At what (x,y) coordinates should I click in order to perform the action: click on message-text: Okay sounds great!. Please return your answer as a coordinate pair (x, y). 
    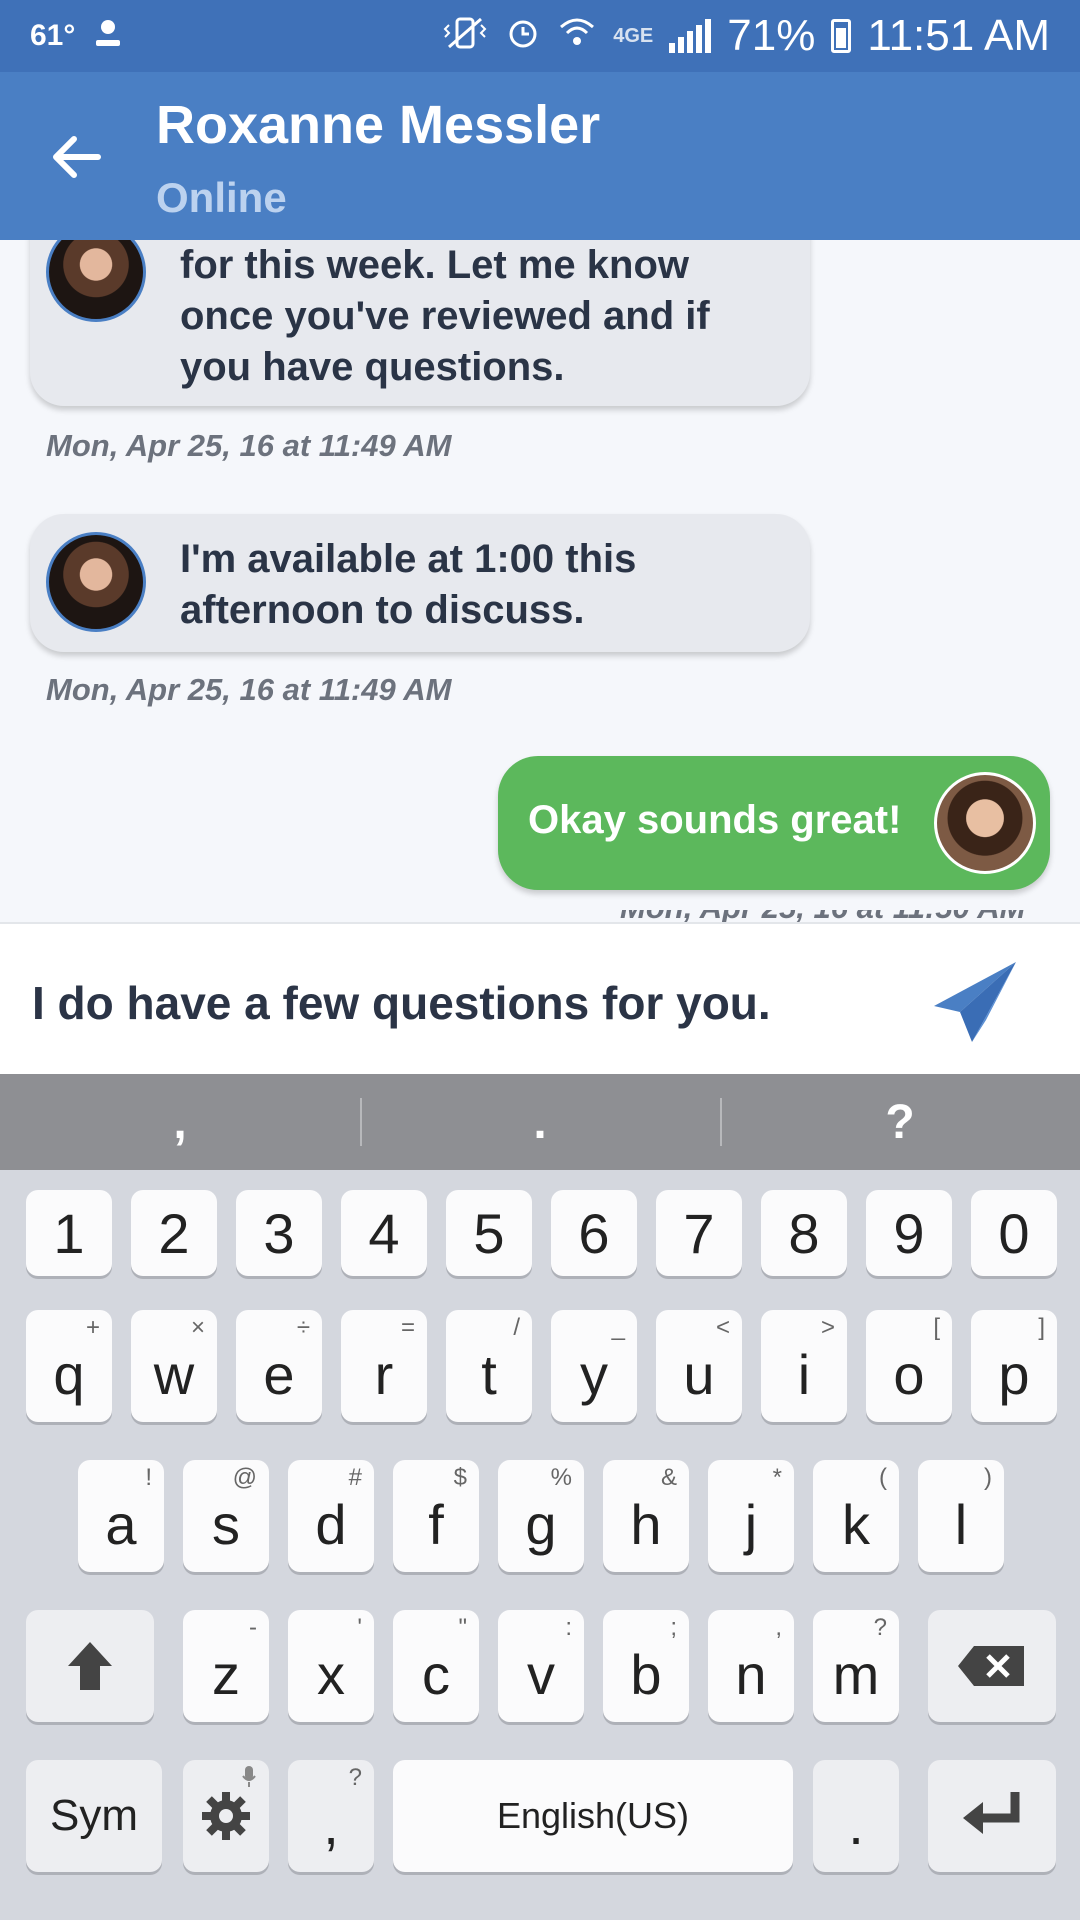
    Looking at the image, I should click on (715, 820).